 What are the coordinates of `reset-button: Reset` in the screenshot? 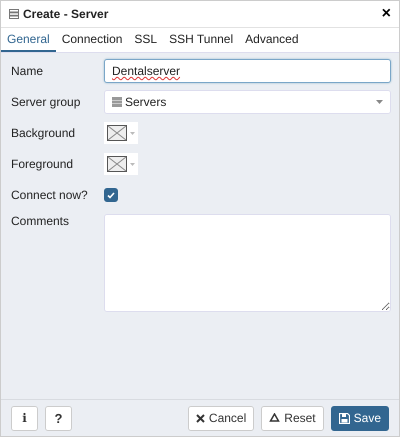 It's located at (292, 418).